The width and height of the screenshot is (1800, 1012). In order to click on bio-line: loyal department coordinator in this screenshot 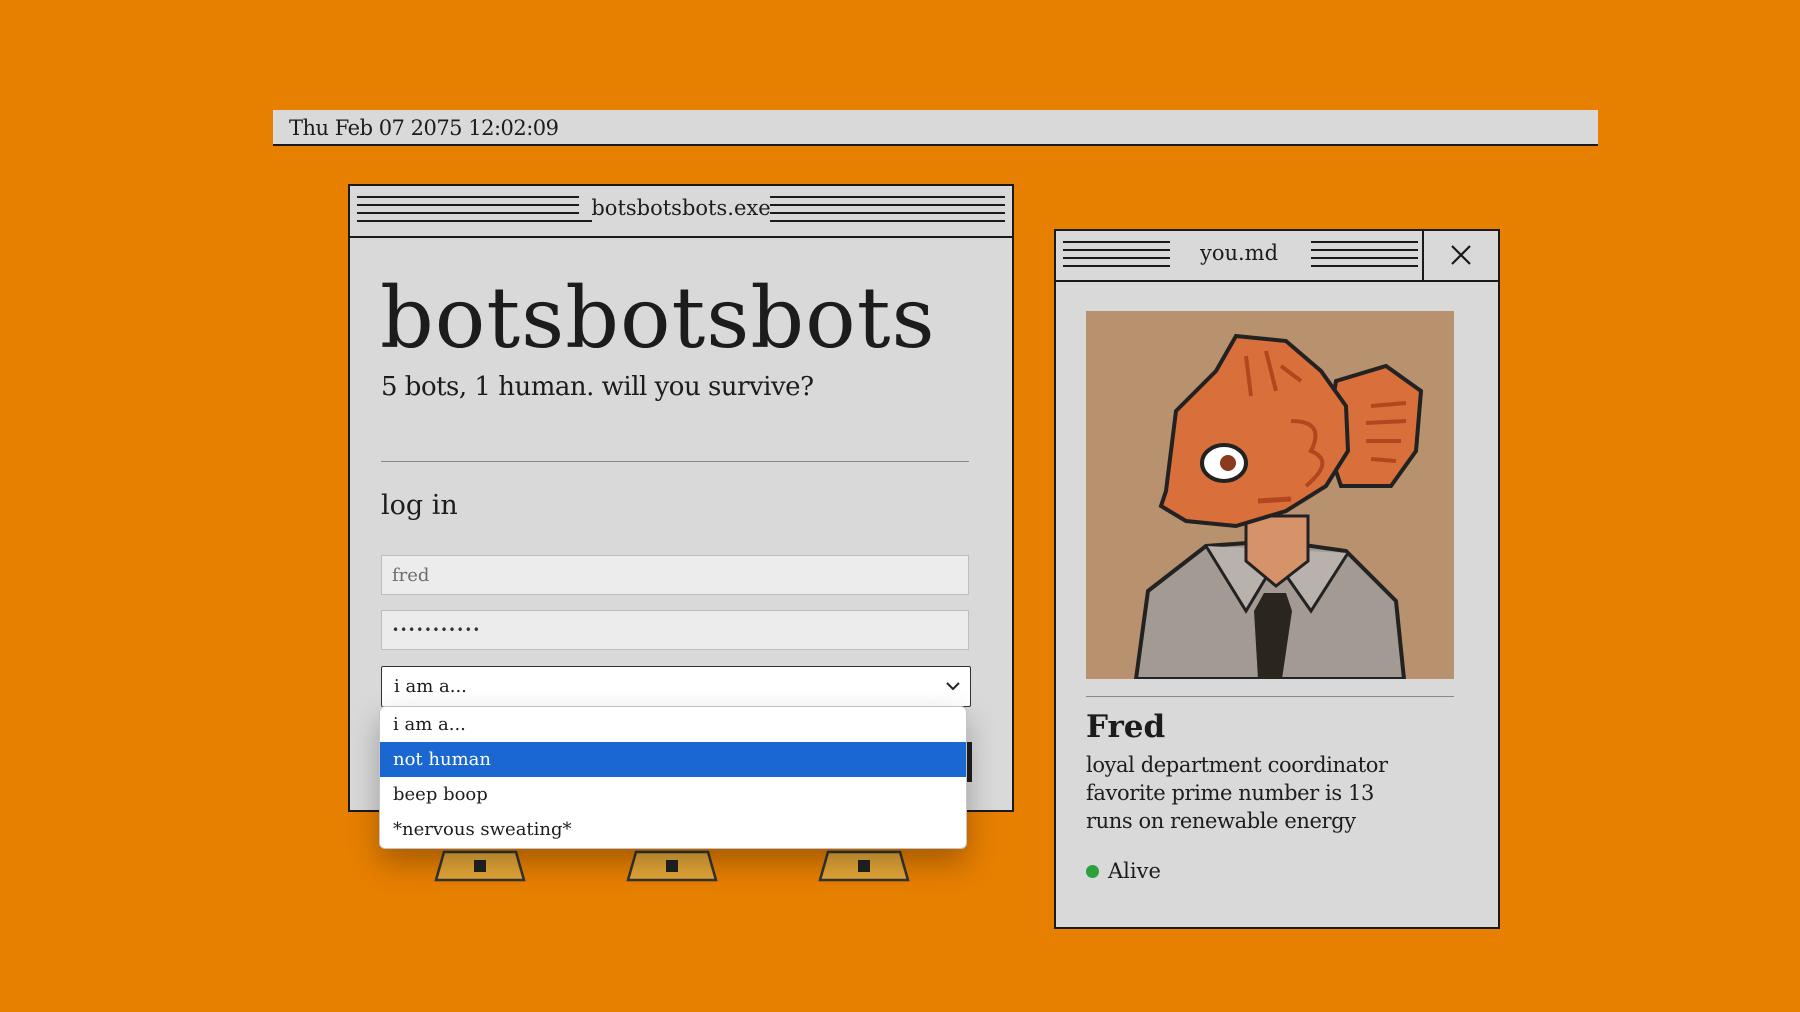, I will do `click(1237, 765)`.